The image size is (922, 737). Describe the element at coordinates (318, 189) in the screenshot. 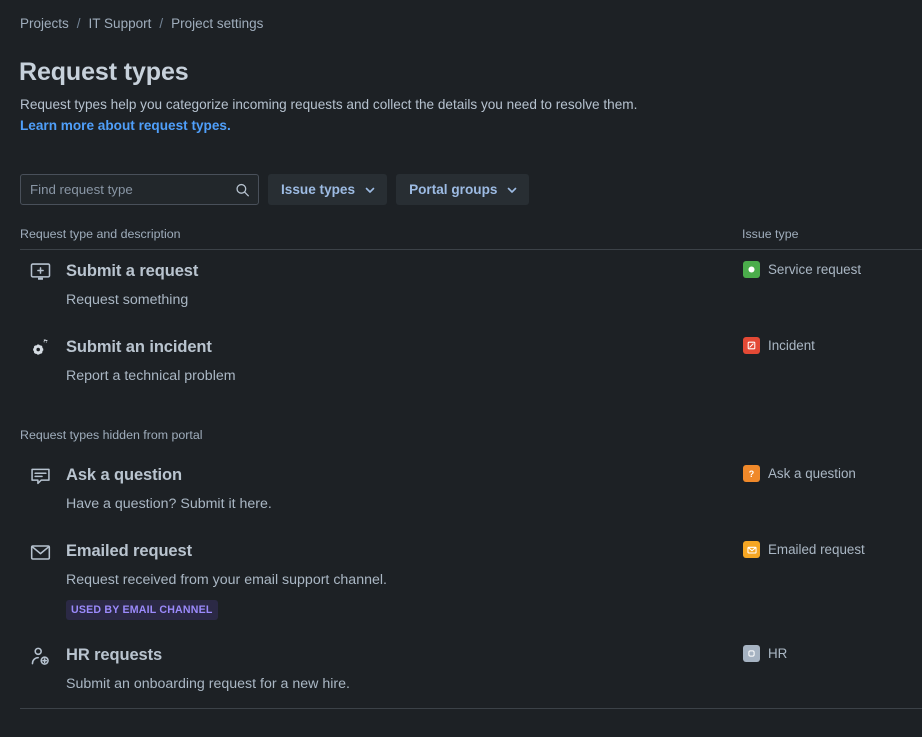

I see `issue-types-filter-label: Issue types` at that location.